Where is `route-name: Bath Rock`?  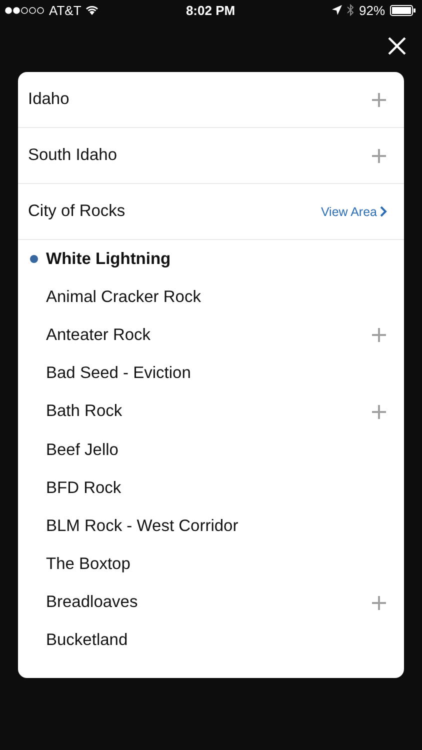 route-name: Bath Rock is located at coordinates (208, 412).